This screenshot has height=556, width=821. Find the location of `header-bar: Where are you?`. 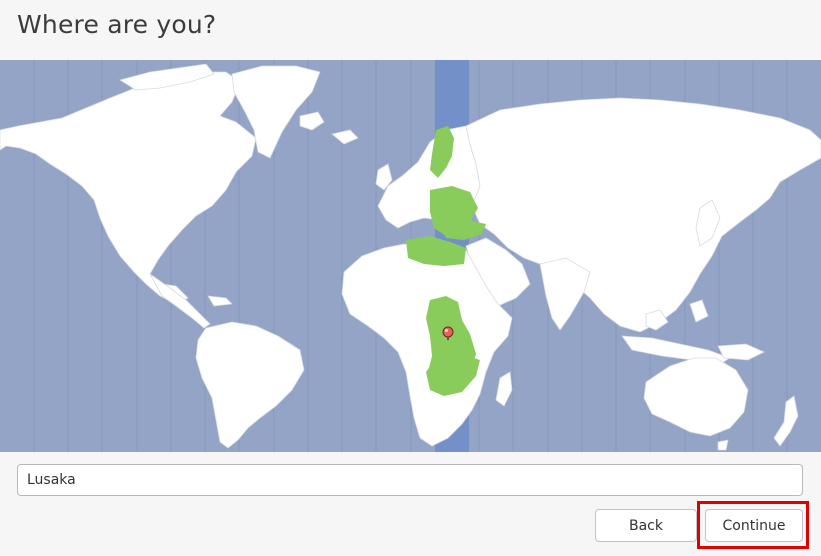

header-bar: Where are you? is located at coordinates (410, 30).